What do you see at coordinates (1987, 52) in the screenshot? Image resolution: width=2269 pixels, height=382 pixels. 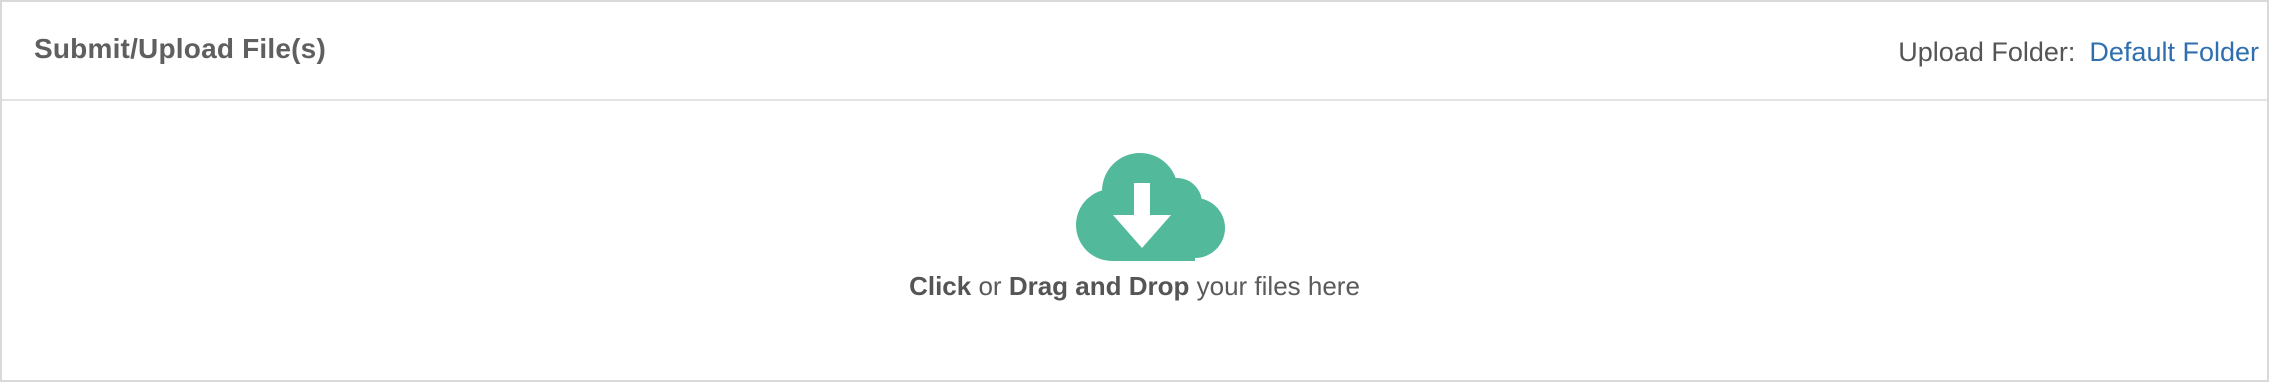 I see `upload-folder-label: Upload Folder:` at bounding box center [1987, 52].